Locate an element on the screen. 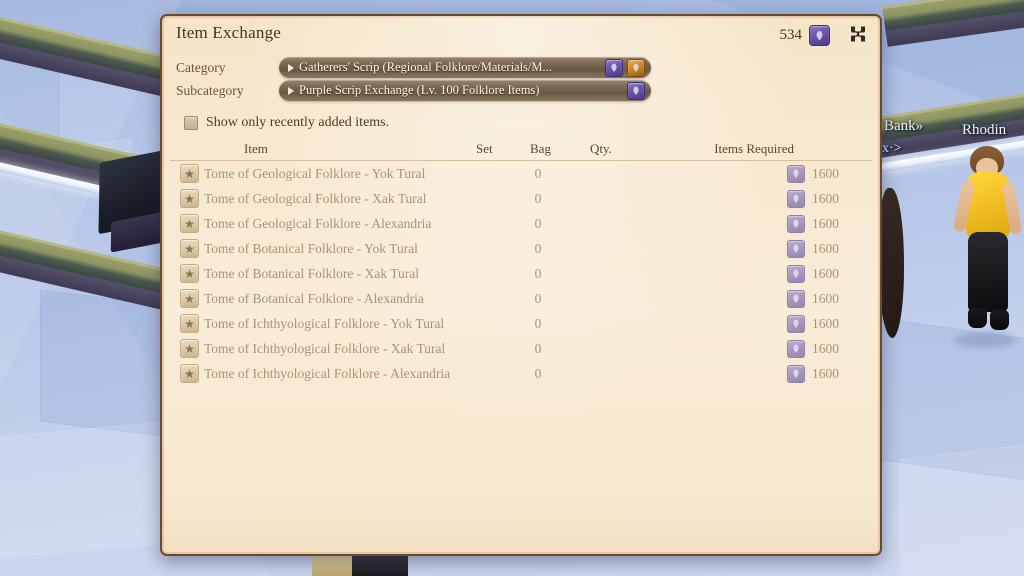 The height and width of the screenshot is (576, 1024). item-name: Tome of Geological Folklore - Xak Tural is located at coordinates (315, 198).